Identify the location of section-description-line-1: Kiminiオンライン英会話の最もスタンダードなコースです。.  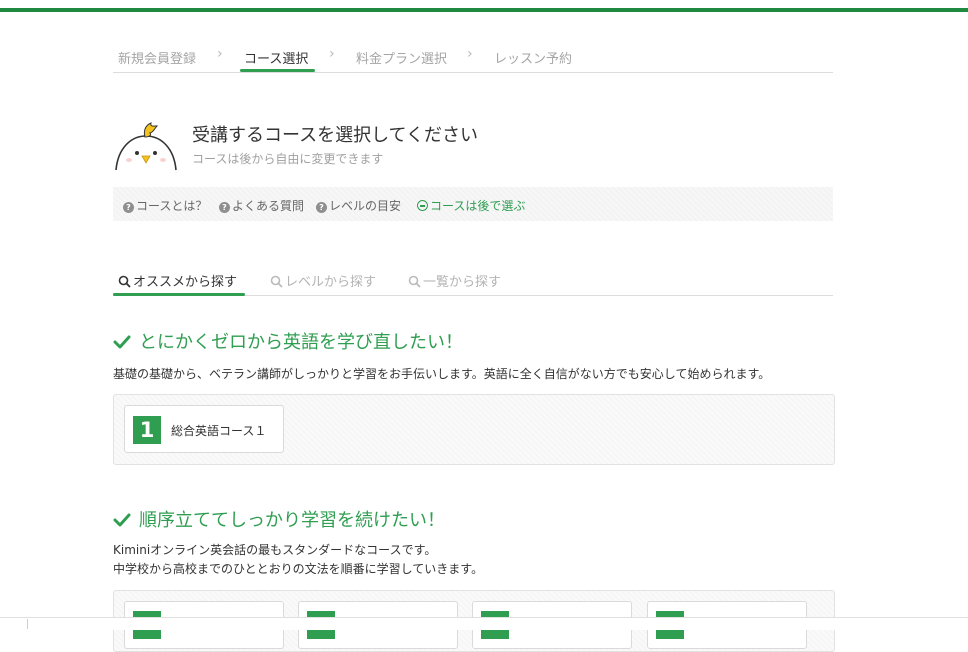
(275, 550).